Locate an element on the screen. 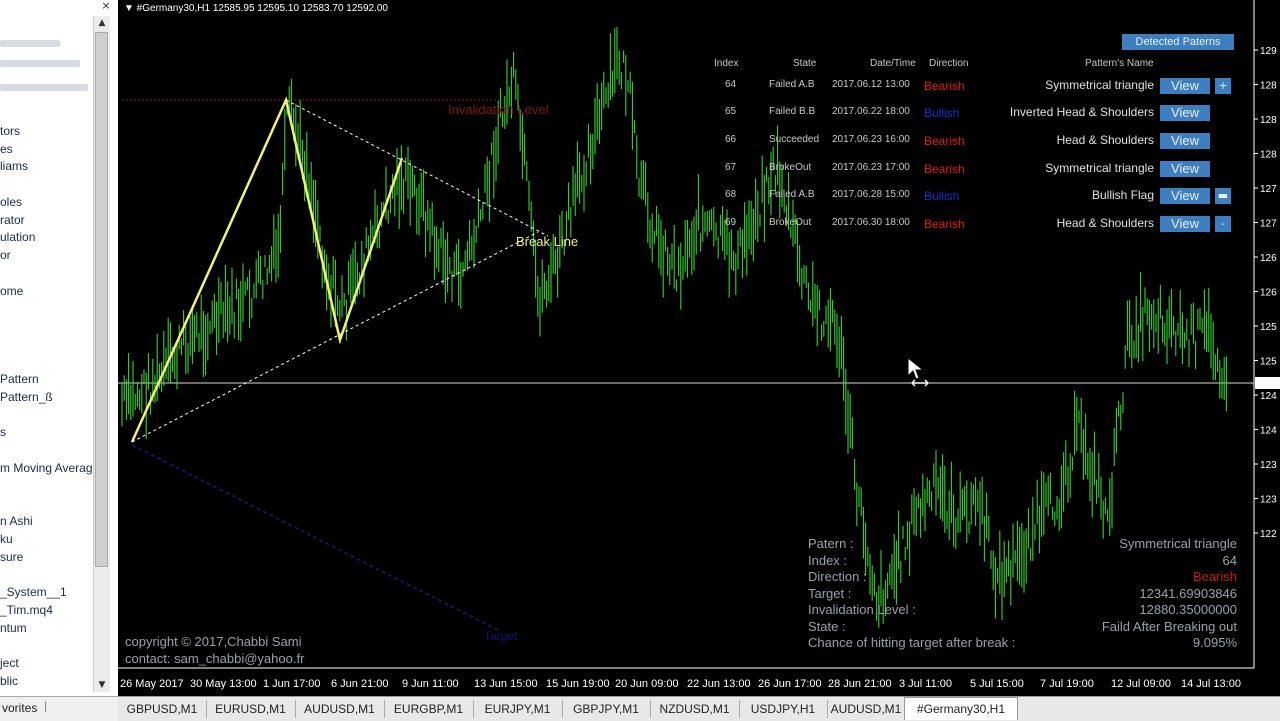 This screenshot has width=1280, height=721. navigator-item: _System__1 is located at coordinates (33, 592).